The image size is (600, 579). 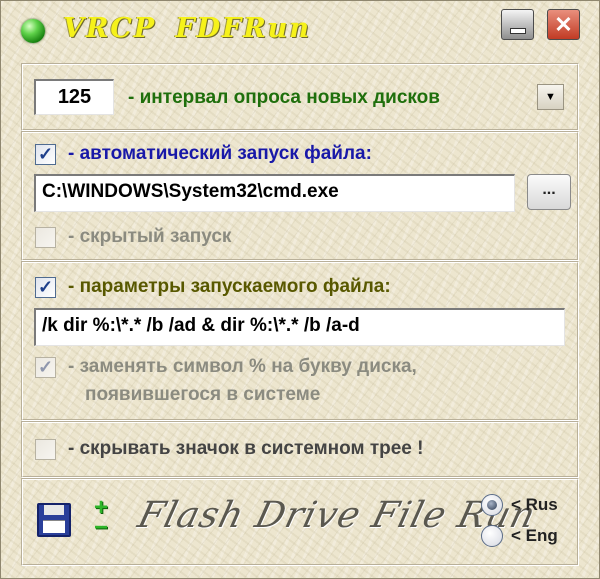 What do you see at coordinates (517, 30) in the screenshot?
I see `minimize-icon` at bounding box center [517, 30].